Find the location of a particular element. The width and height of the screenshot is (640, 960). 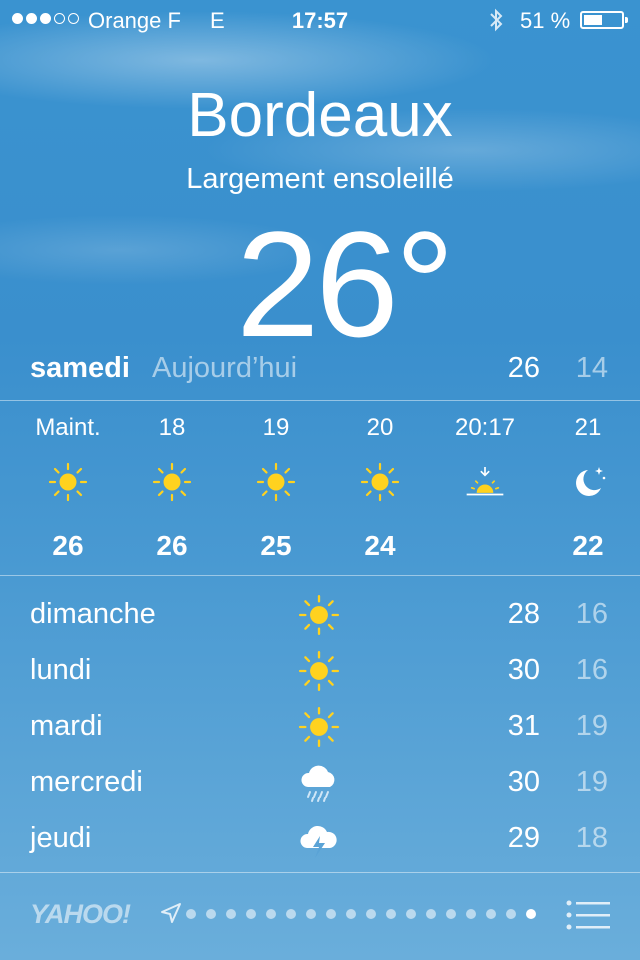

location-arrow-icon is located at coordinates (171, 915).